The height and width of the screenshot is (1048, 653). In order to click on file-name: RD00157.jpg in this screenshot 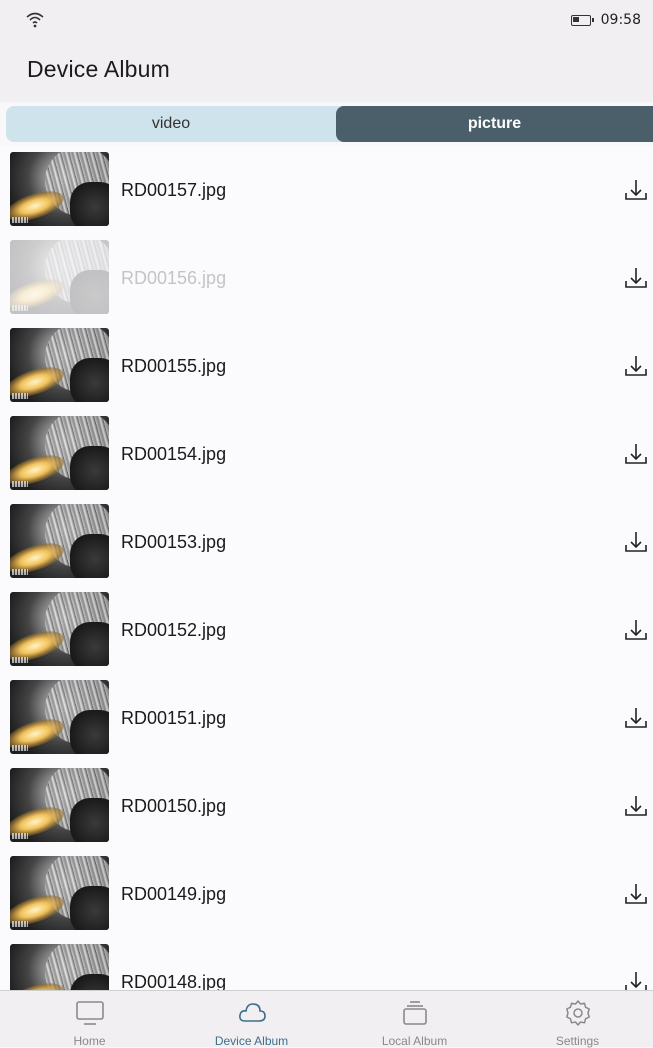, I will do `click(174, 190)`.